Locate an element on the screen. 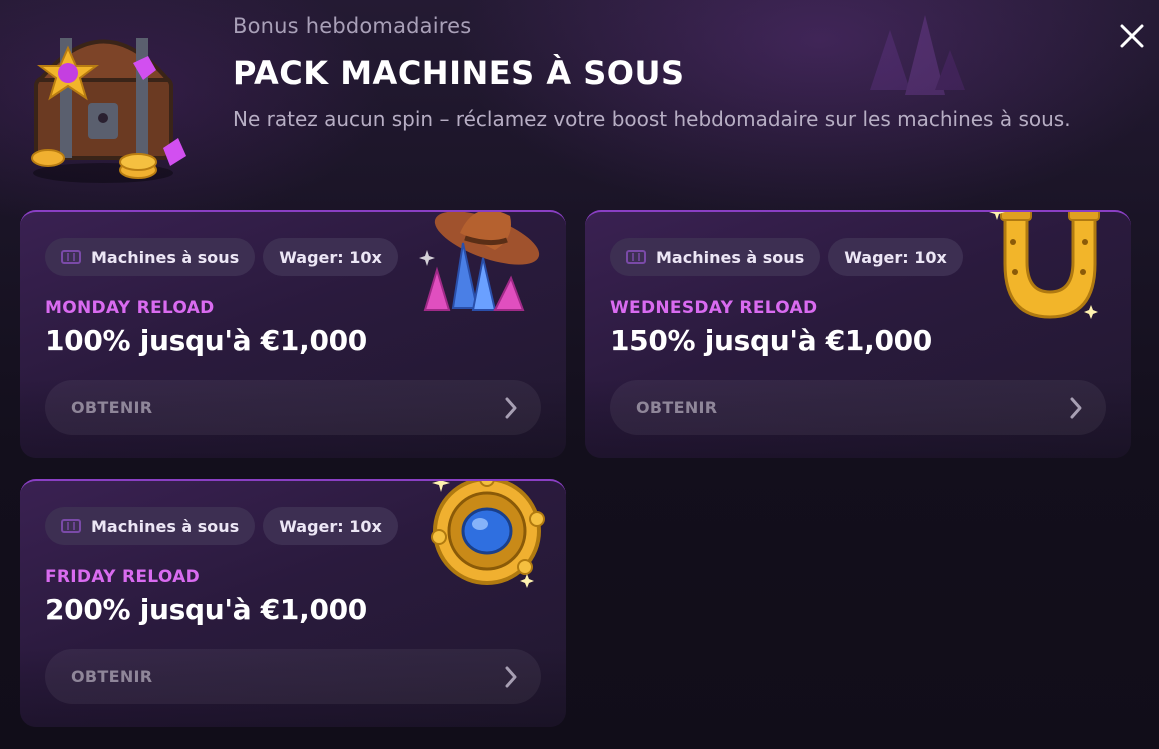 This screenshot has width=1159, height=749. sapphire-amulet-icon is located at coordinates (488, 534).